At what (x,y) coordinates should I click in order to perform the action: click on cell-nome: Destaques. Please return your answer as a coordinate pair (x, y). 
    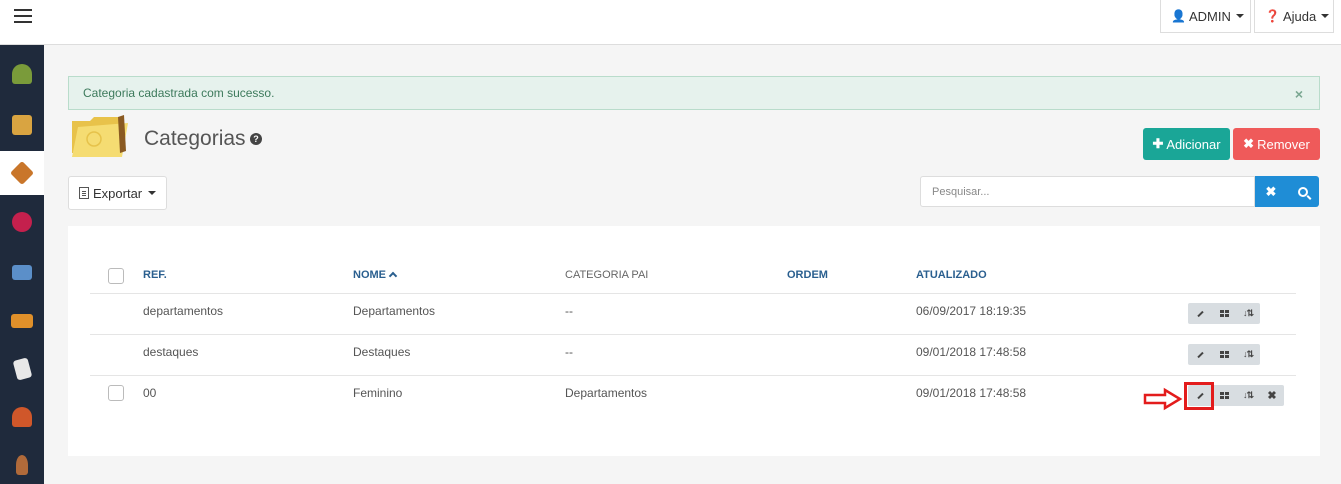
    Looking at the image, I should click on (382, 352).